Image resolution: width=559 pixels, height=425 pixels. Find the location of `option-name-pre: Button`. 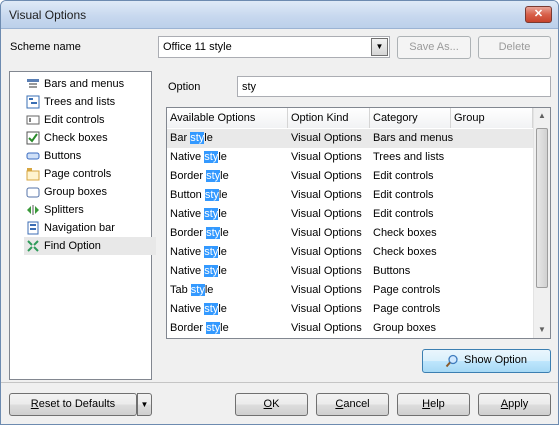

option-name-pre: Button is located at coordinates (187, 195).